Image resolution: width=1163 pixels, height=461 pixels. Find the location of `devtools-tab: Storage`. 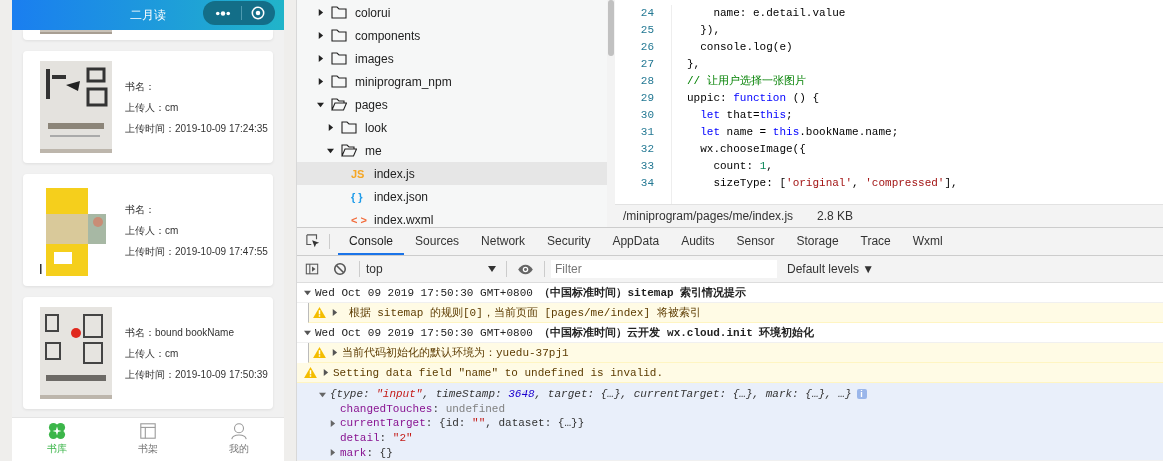

devtools-tab: Storage is located at coordinates (817, 241).